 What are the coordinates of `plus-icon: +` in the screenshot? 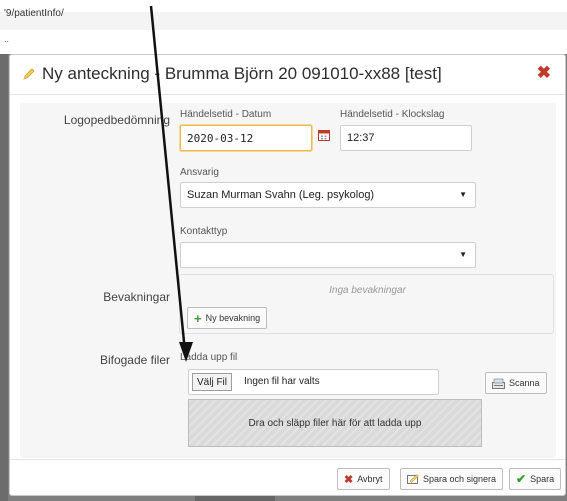 It's located at (198, 318).